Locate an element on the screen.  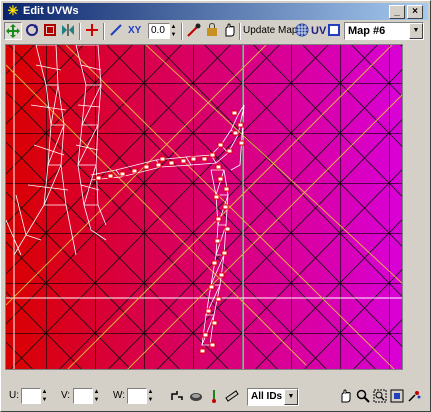
move-icon is located at coordinates (13, 31).